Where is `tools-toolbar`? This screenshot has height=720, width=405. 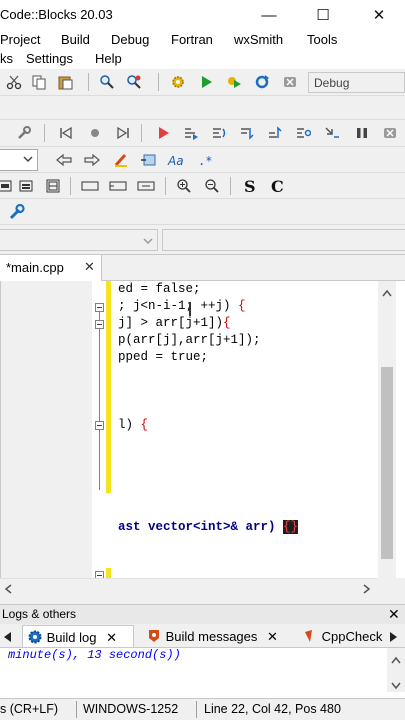
tools-toolbar is located at coordinates (202, 212).